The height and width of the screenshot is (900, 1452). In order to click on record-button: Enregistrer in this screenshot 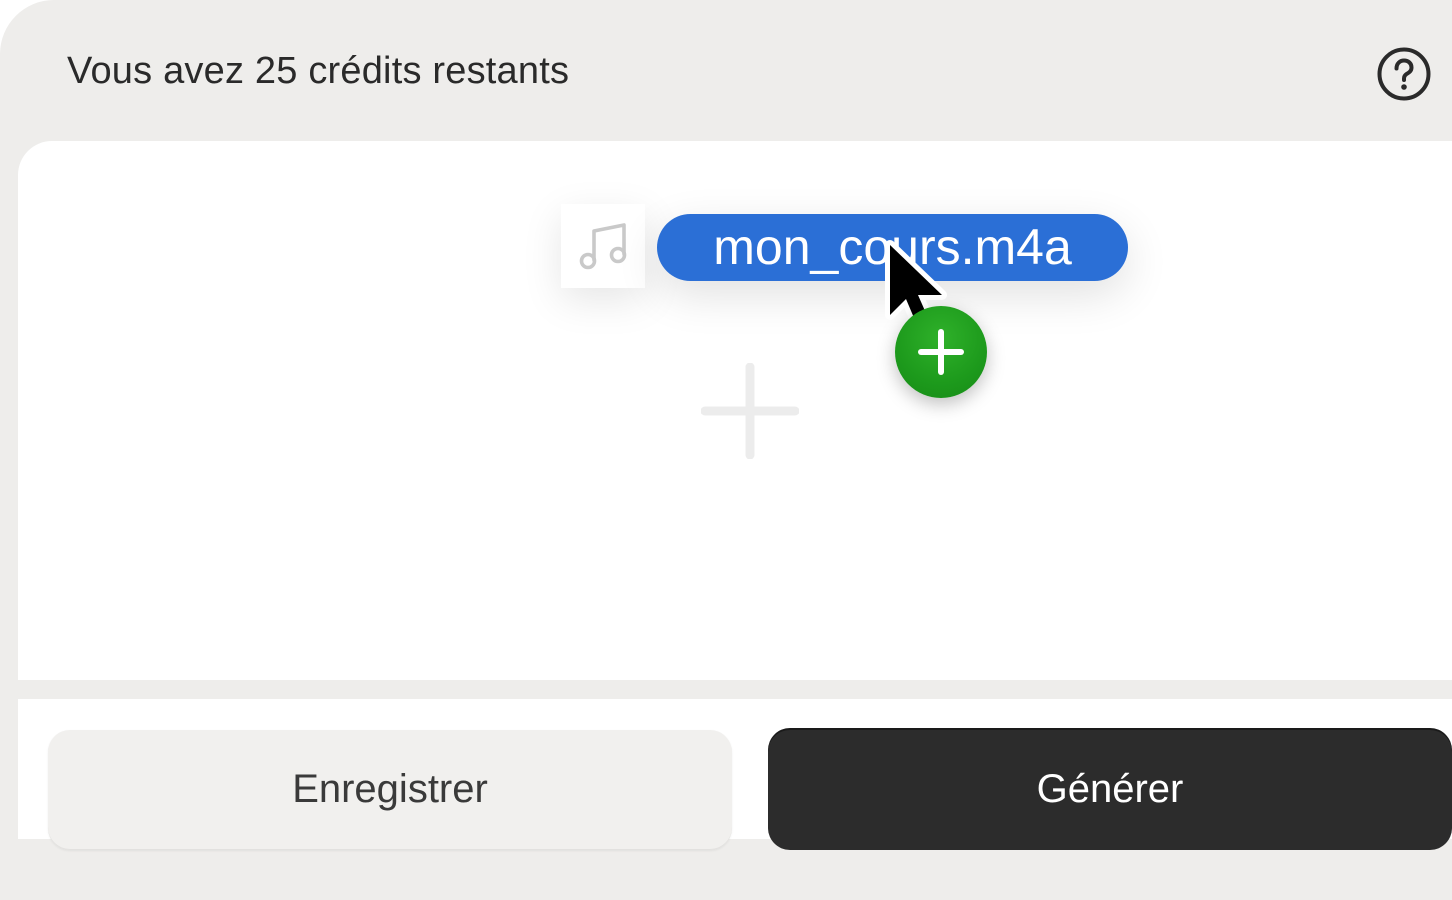, I will do `click(390, 790)`.